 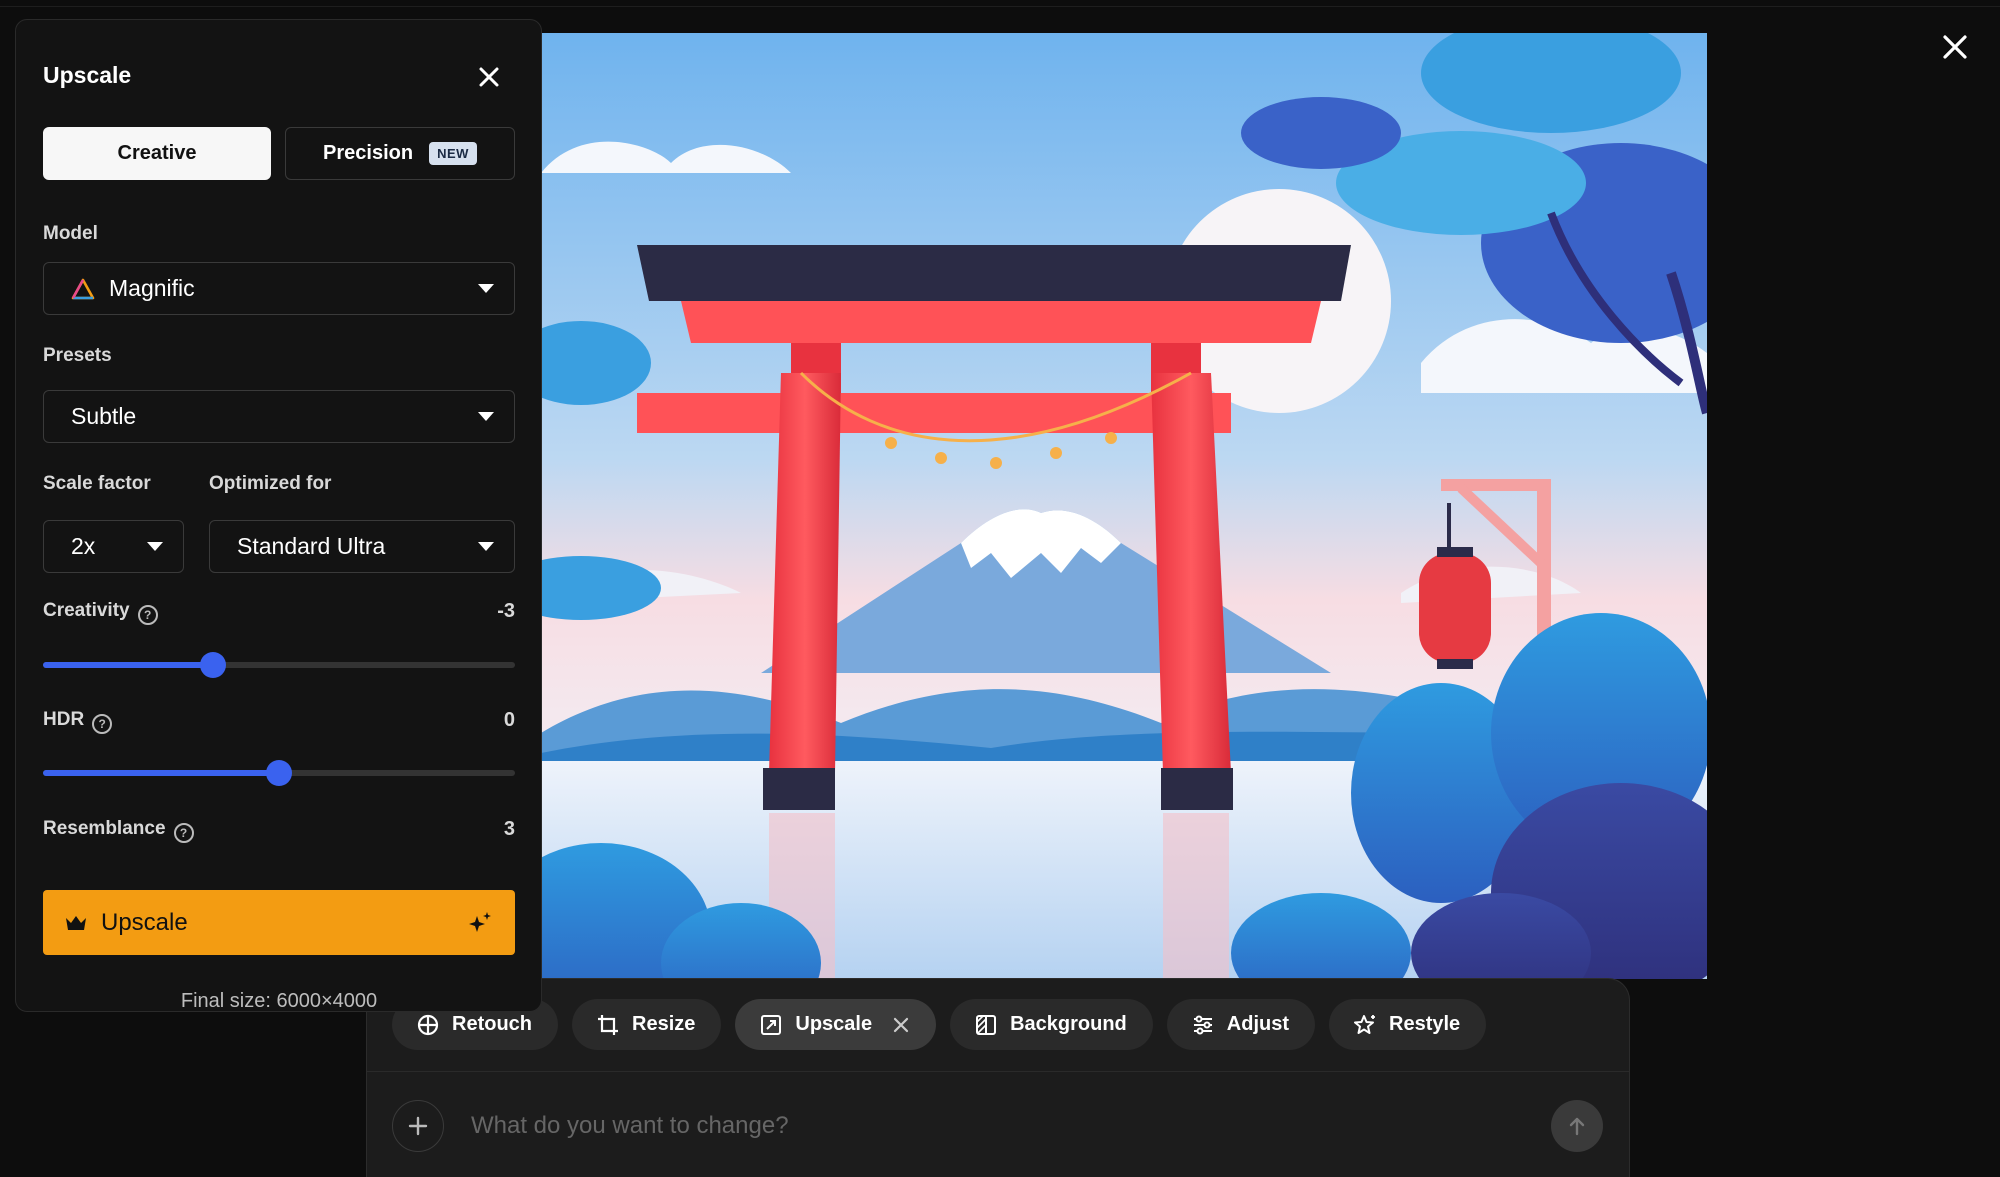 I want to click on presets-select: Subtle, so click(x=279, y=416).